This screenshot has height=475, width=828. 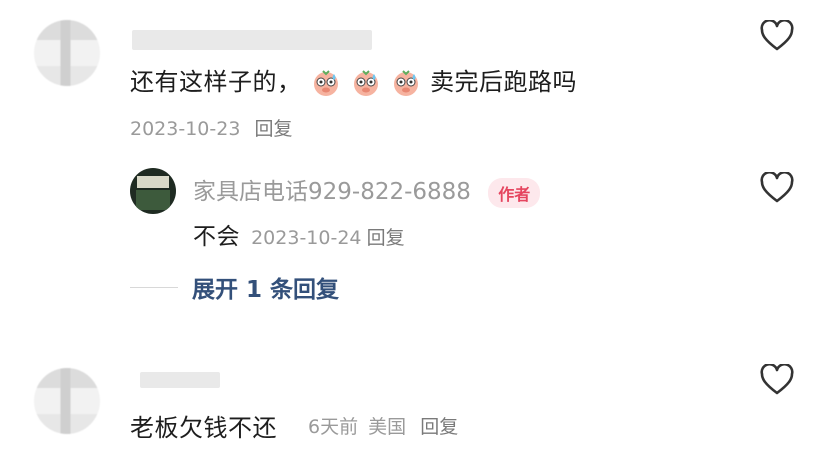 I want to click on storefront, so click(x=153, y=200).